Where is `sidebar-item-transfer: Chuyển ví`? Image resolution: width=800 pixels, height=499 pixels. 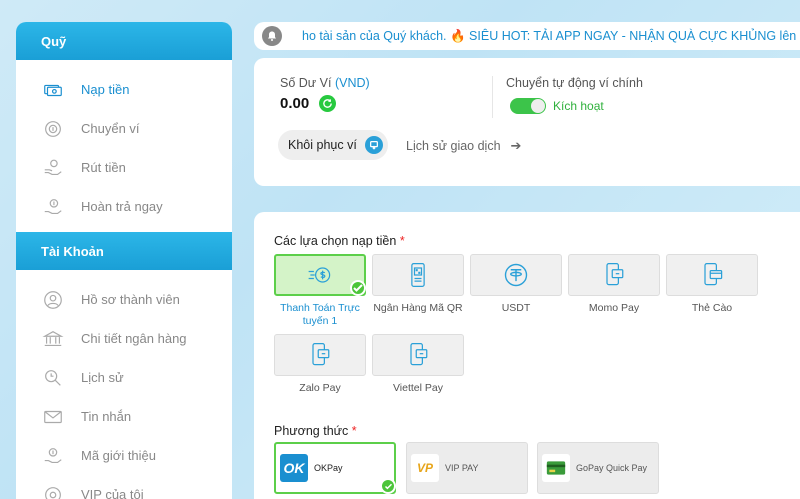 sidebar-item-transfer: Chuyển ví is located at coordinates (124, 128).